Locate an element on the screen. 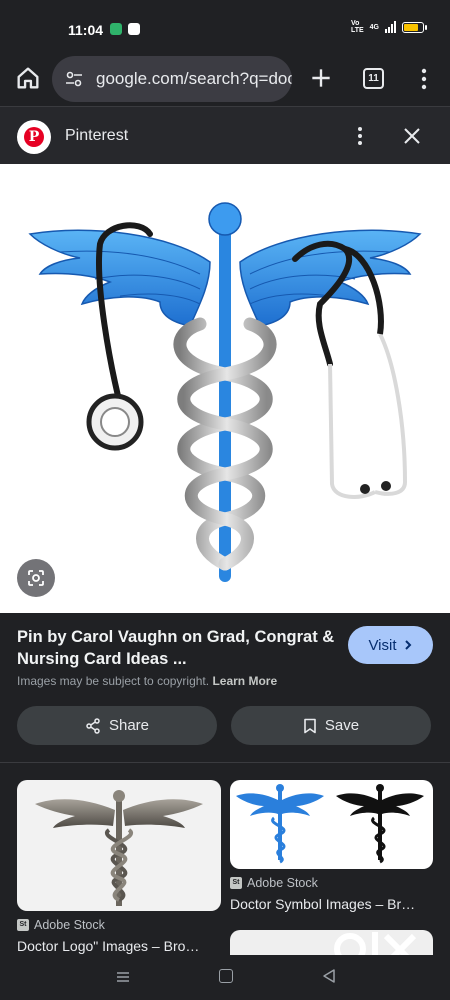 The width and height of the screenshot is (450, 1000). home-icon is located at coordinates (28, 78).